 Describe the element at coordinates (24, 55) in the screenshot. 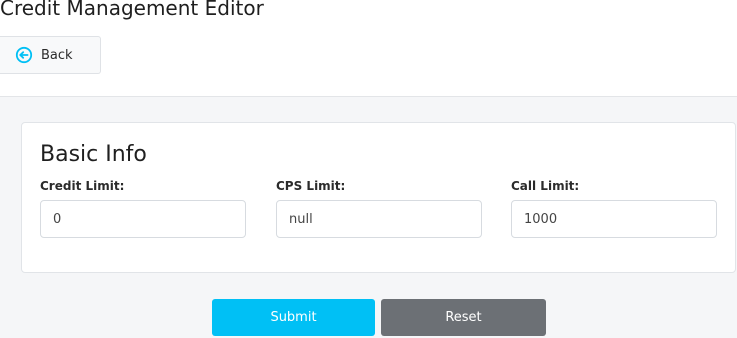

I see `circle-arrow-left-icon` at that location.